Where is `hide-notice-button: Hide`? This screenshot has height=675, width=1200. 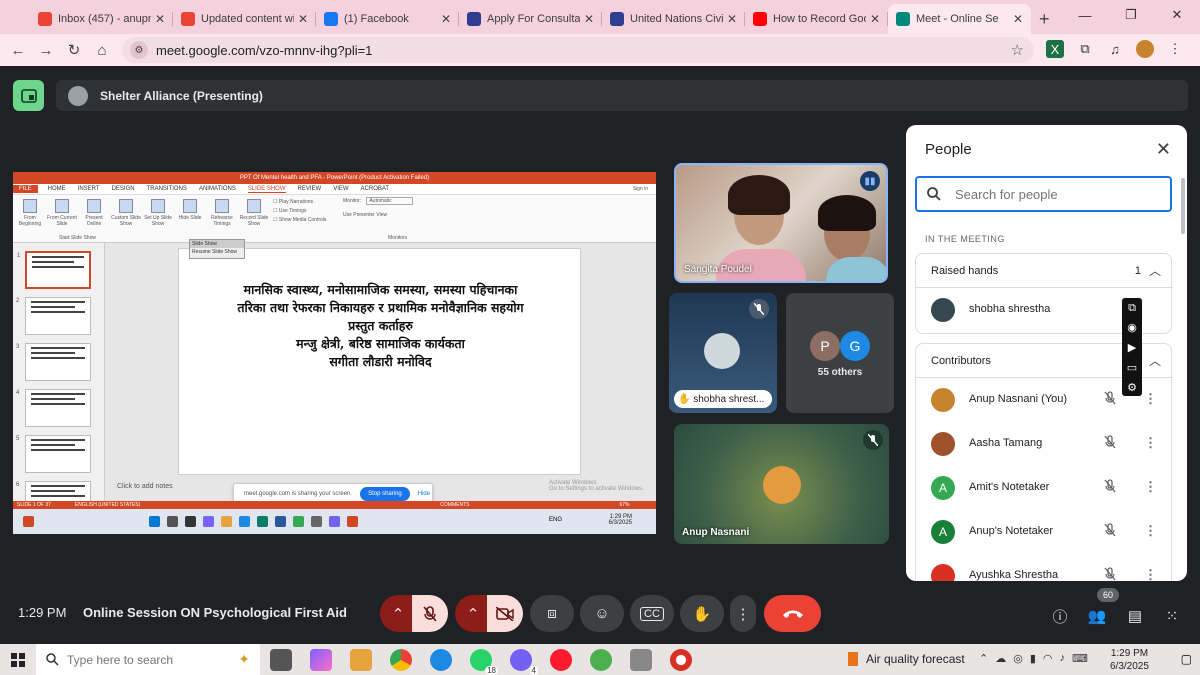 hide-notice-button: Hide is located at coordinates (424, 494).